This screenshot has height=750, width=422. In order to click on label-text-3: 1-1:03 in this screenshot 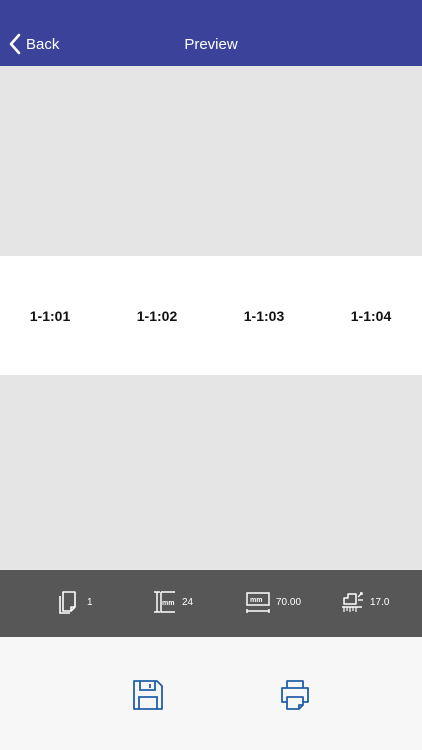, I will do `click(264, 316)`.